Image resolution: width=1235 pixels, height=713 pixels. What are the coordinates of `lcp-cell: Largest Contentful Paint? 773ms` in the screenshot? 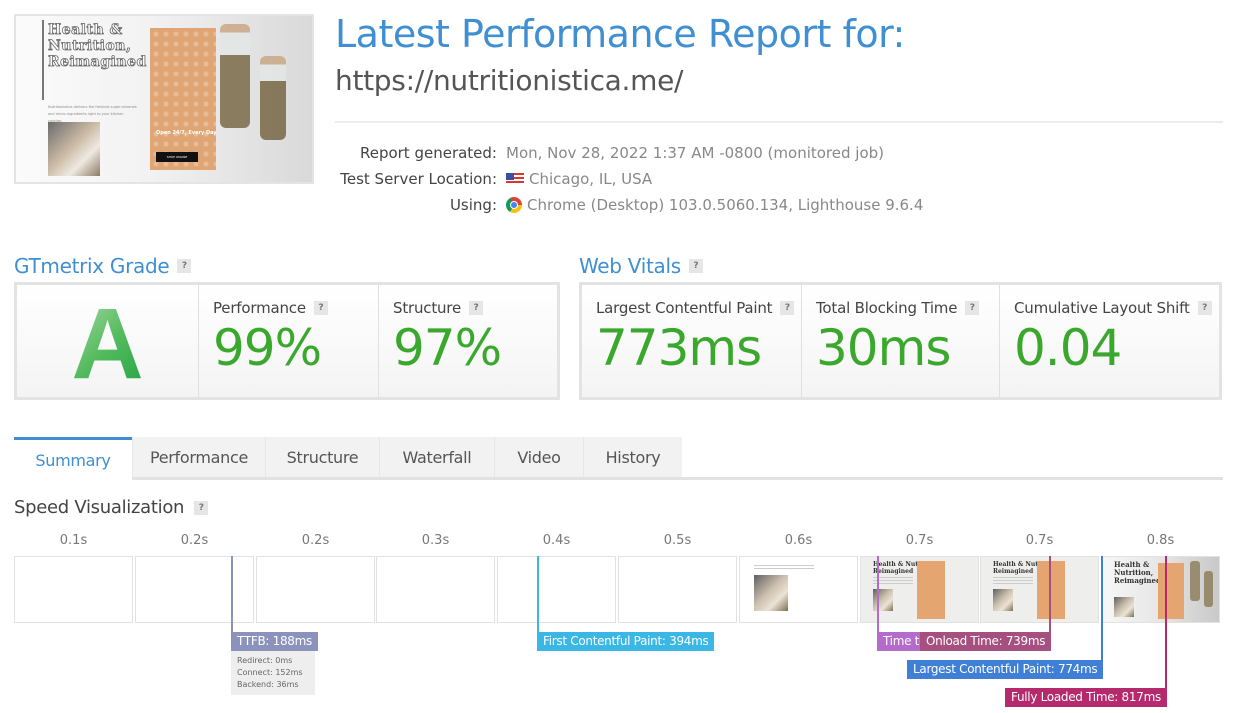 It's located at (691, 341).